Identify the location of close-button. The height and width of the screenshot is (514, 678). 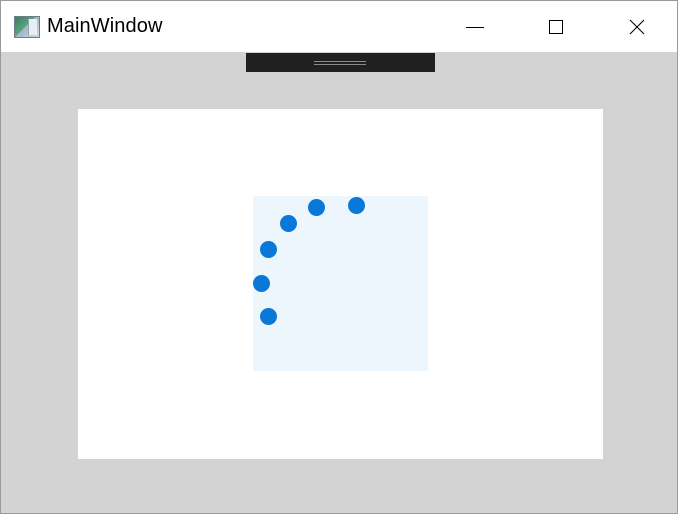
(637, 26).